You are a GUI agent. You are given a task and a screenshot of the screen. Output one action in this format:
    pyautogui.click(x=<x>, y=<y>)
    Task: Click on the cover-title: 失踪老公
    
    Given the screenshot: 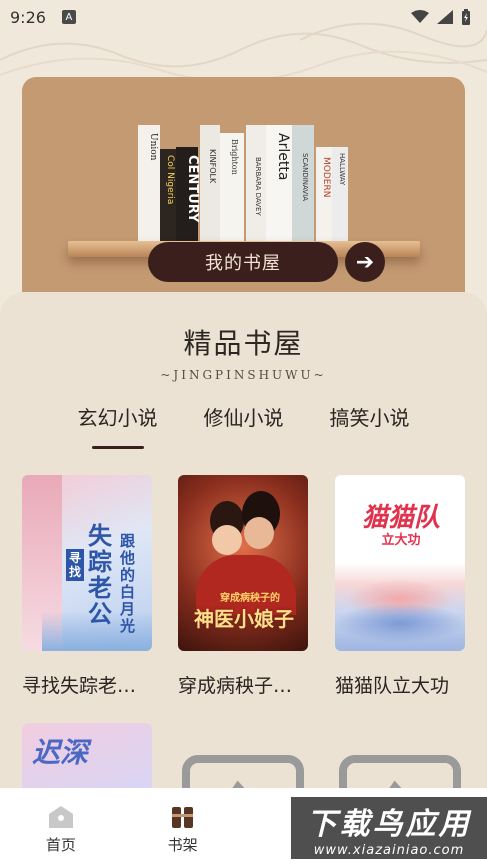 What is the action you would take?
    pyautogui.click(x=100, y=574)
    